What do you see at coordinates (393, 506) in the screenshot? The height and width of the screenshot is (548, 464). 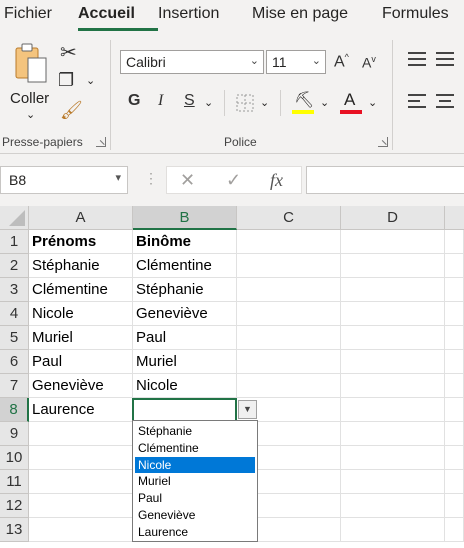 I see `cell-d12` at bounding box center [393, 506].